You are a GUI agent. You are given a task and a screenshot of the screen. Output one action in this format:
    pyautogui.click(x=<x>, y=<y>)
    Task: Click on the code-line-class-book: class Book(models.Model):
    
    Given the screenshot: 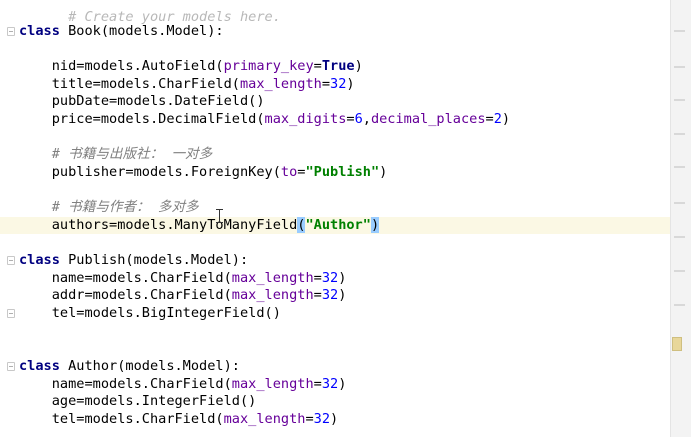 What is the action you would take?
    pyautogui.click(x=121, y=31)
    